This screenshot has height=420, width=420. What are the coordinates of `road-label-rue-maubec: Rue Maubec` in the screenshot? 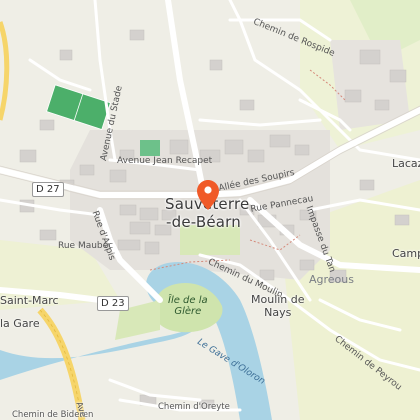 It's located at (86, 246).